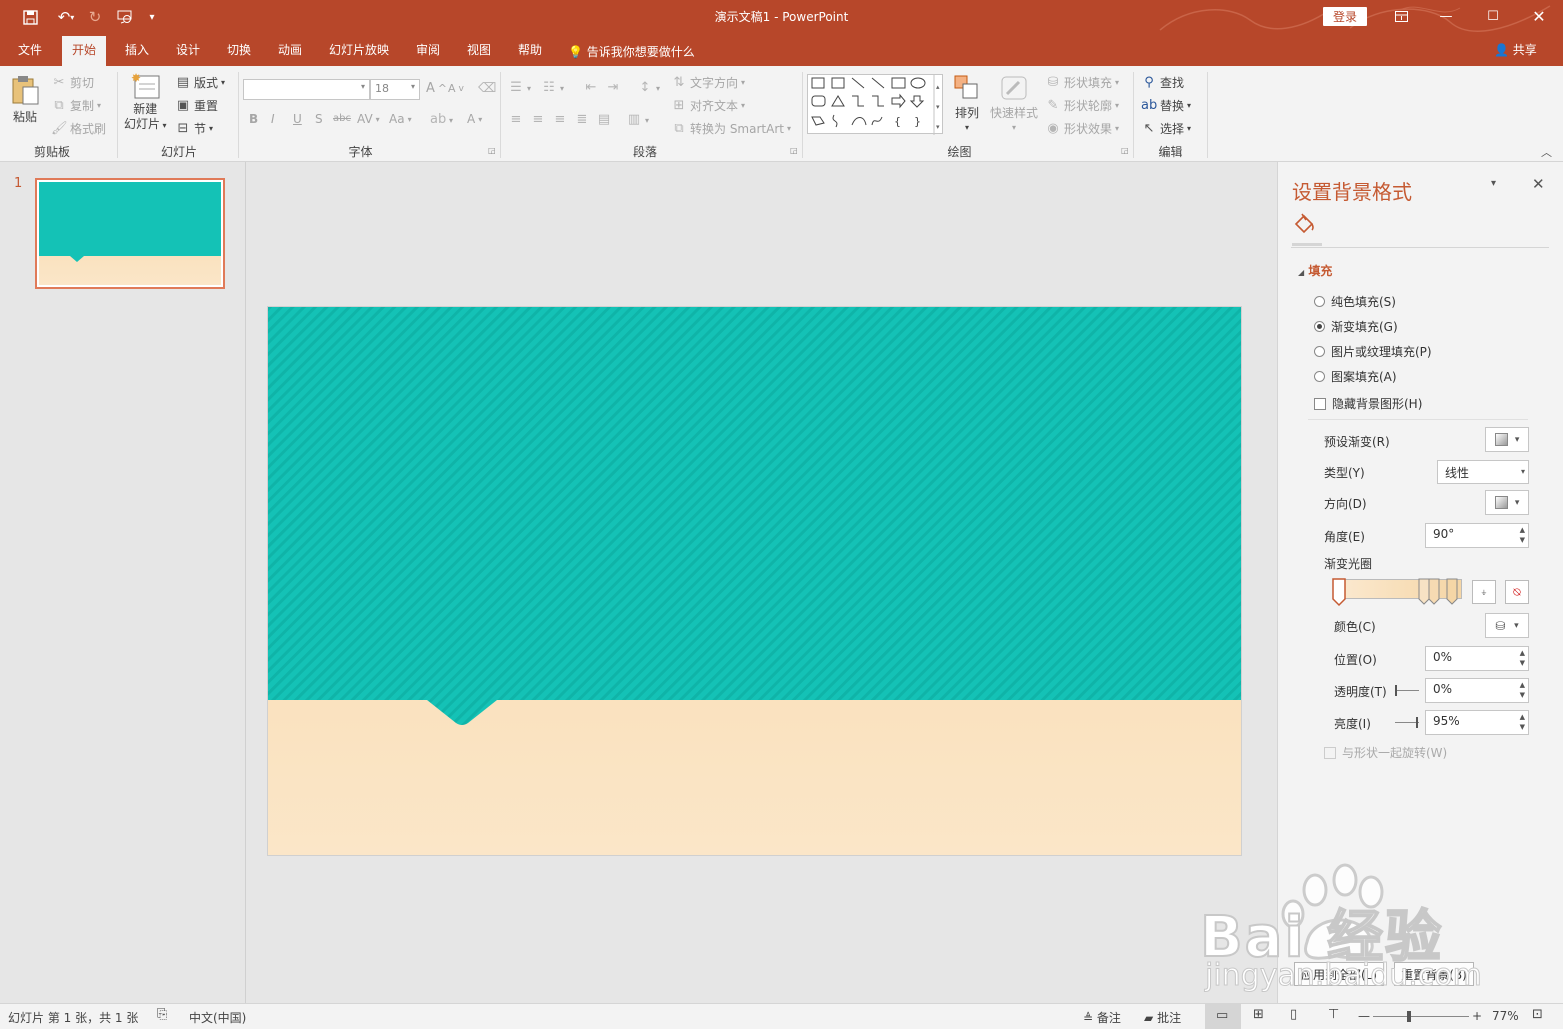  What do you see at coordinates (273, 119) in the screenshot?
I see `italic-button: I` at bounding box center [273, 119].